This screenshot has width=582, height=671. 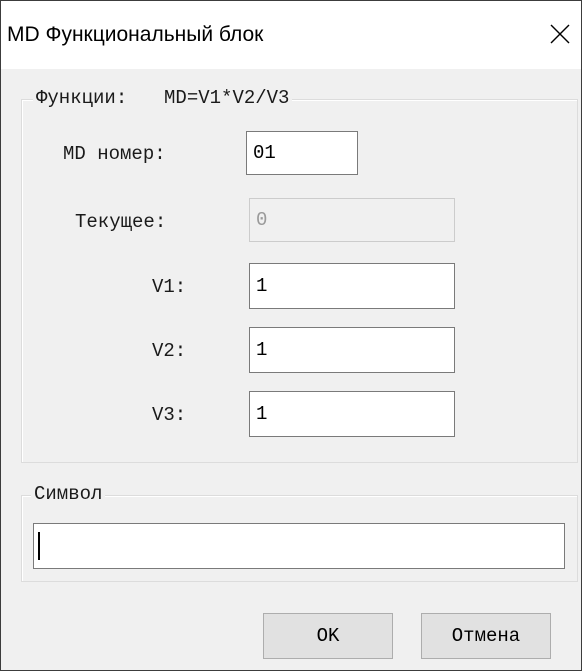 What do you see at coordinates (227, 98) in the screenshot?
I see `functions-formula: MD=V1*V2/V3` at bounding box center [227, 98].